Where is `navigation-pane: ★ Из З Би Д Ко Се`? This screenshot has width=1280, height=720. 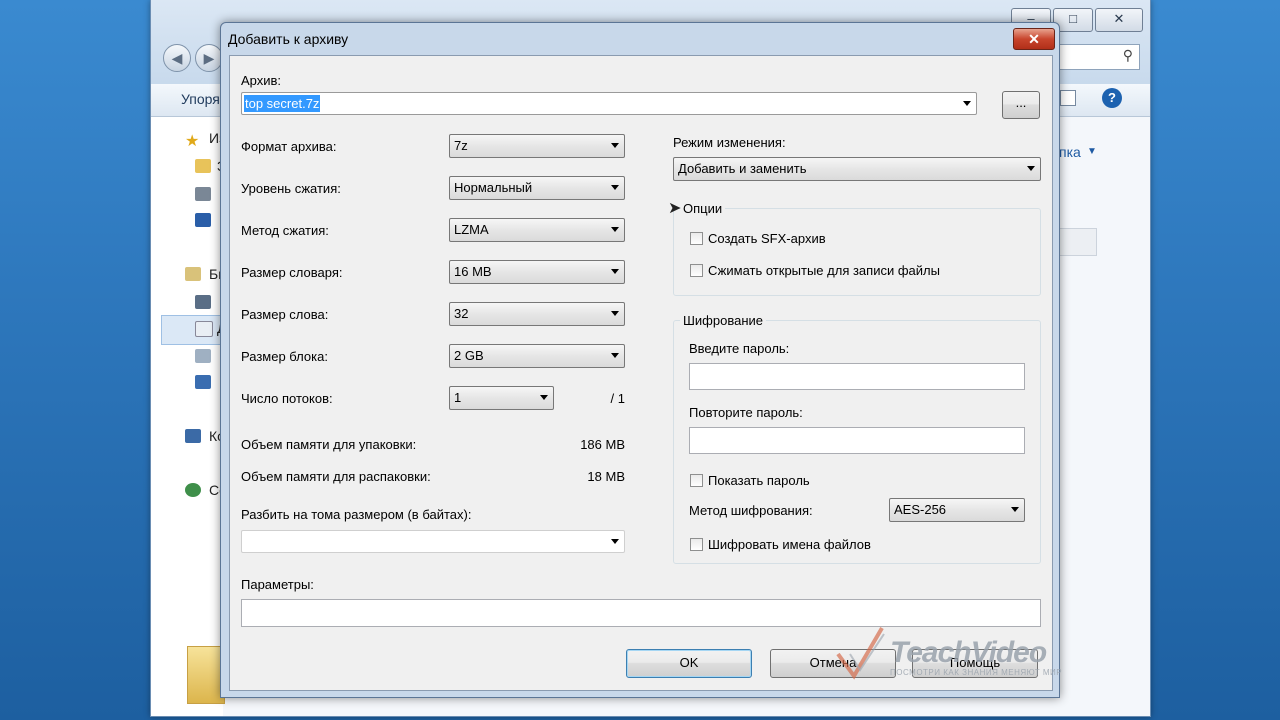 navigation-pane: ★ Из З Би Д Ко Се is located at coordinates (189, 416).